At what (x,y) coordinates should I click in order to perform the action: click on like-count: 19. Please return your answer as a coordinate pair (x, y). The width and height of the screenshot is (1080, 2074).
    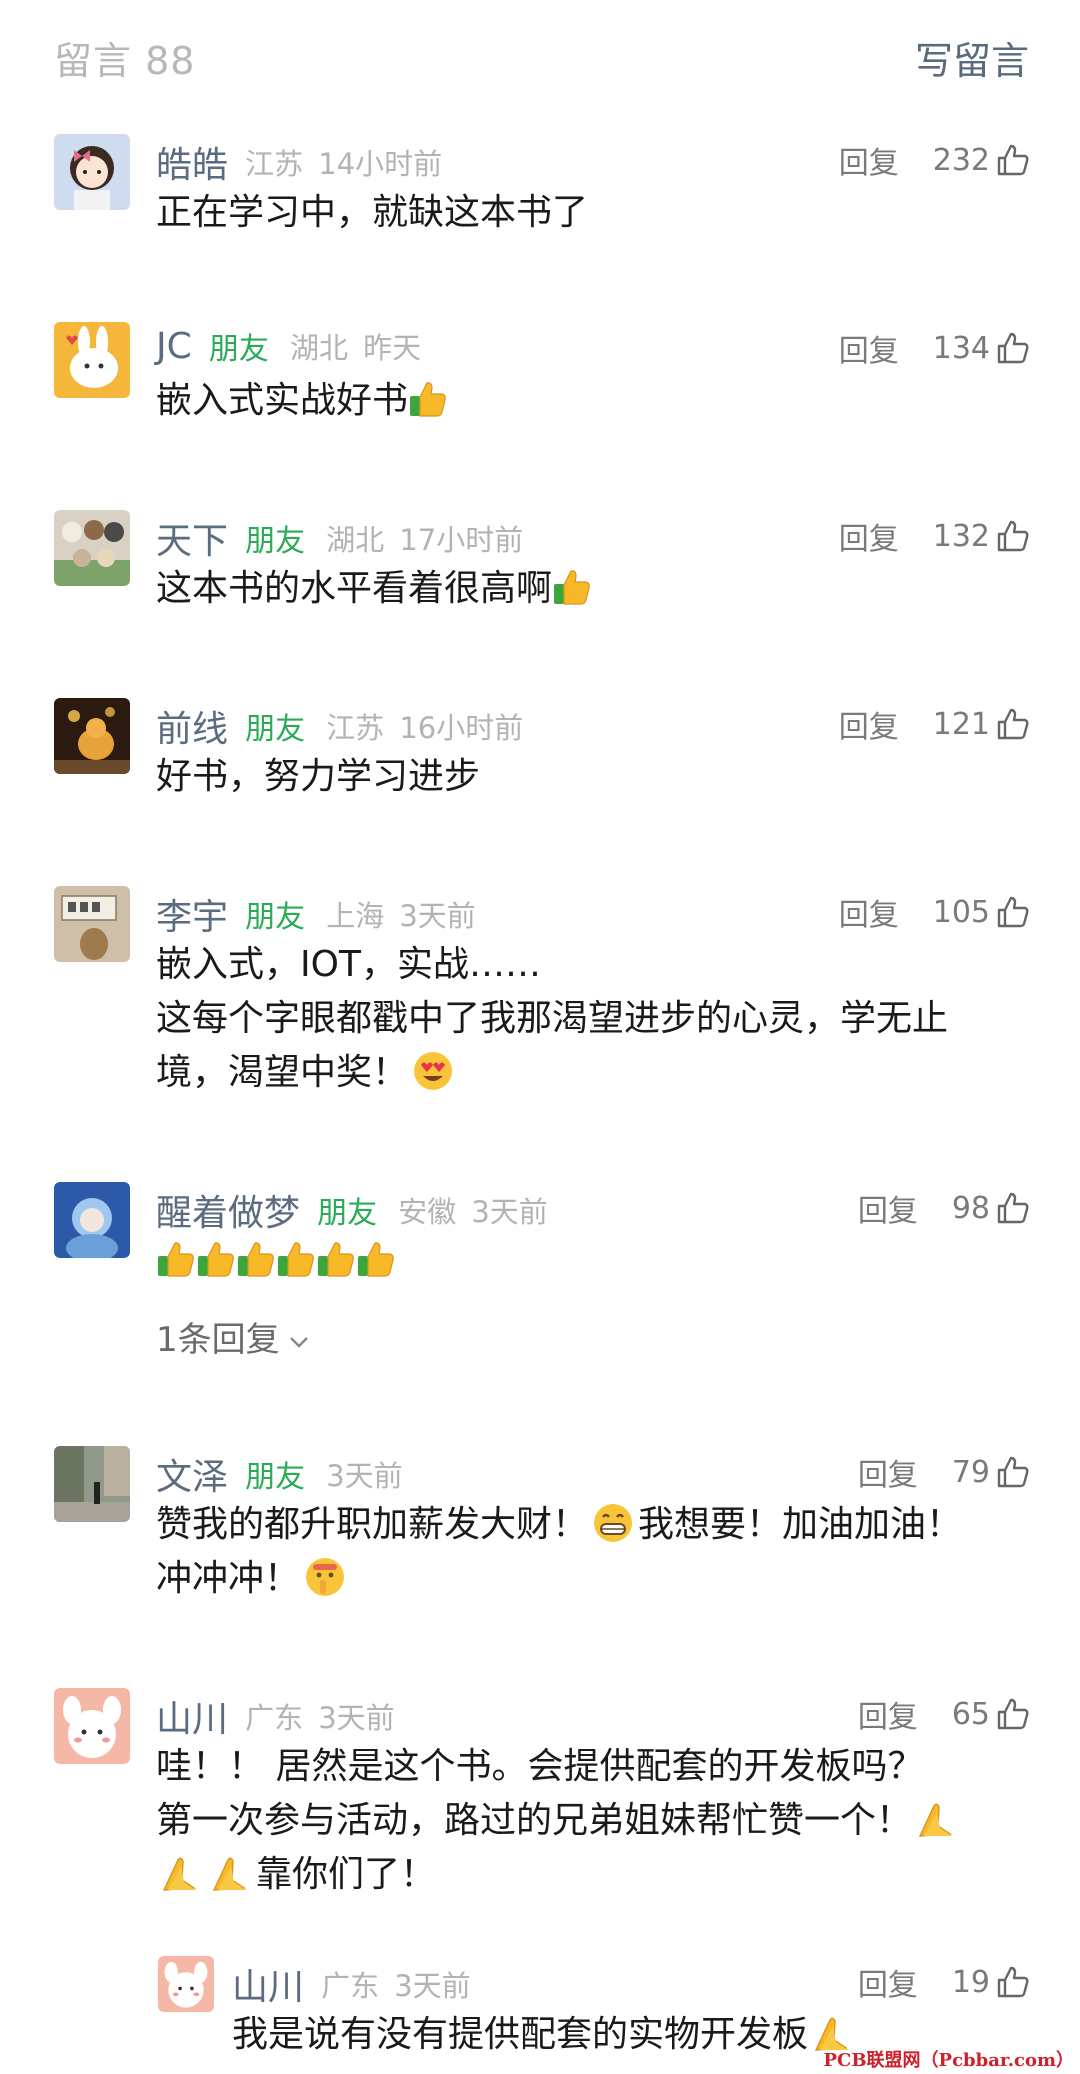
    Looking at the image, I should click on (970, 1982).